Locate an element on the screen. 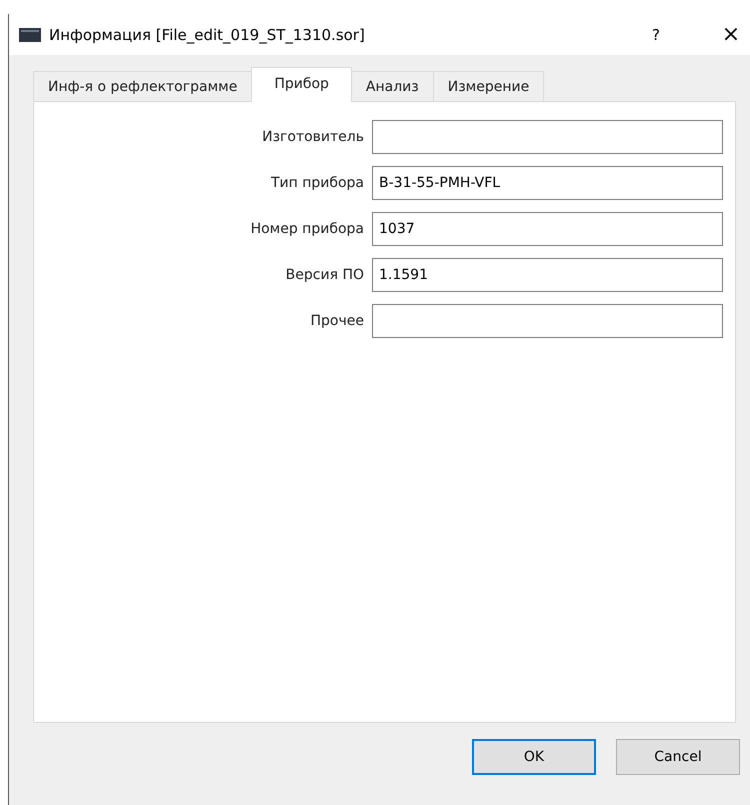  dialog-button: Cancel is located at coordinates (678, 757).